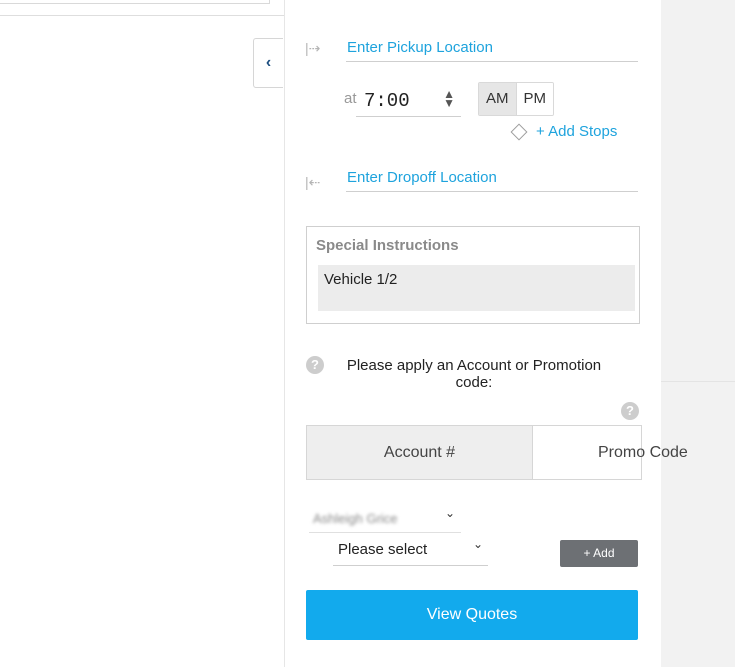 The image size is (735, 667). Describe the element at coordinates (498, 99) in the screenshot. I see `am-button: AM` at that location.